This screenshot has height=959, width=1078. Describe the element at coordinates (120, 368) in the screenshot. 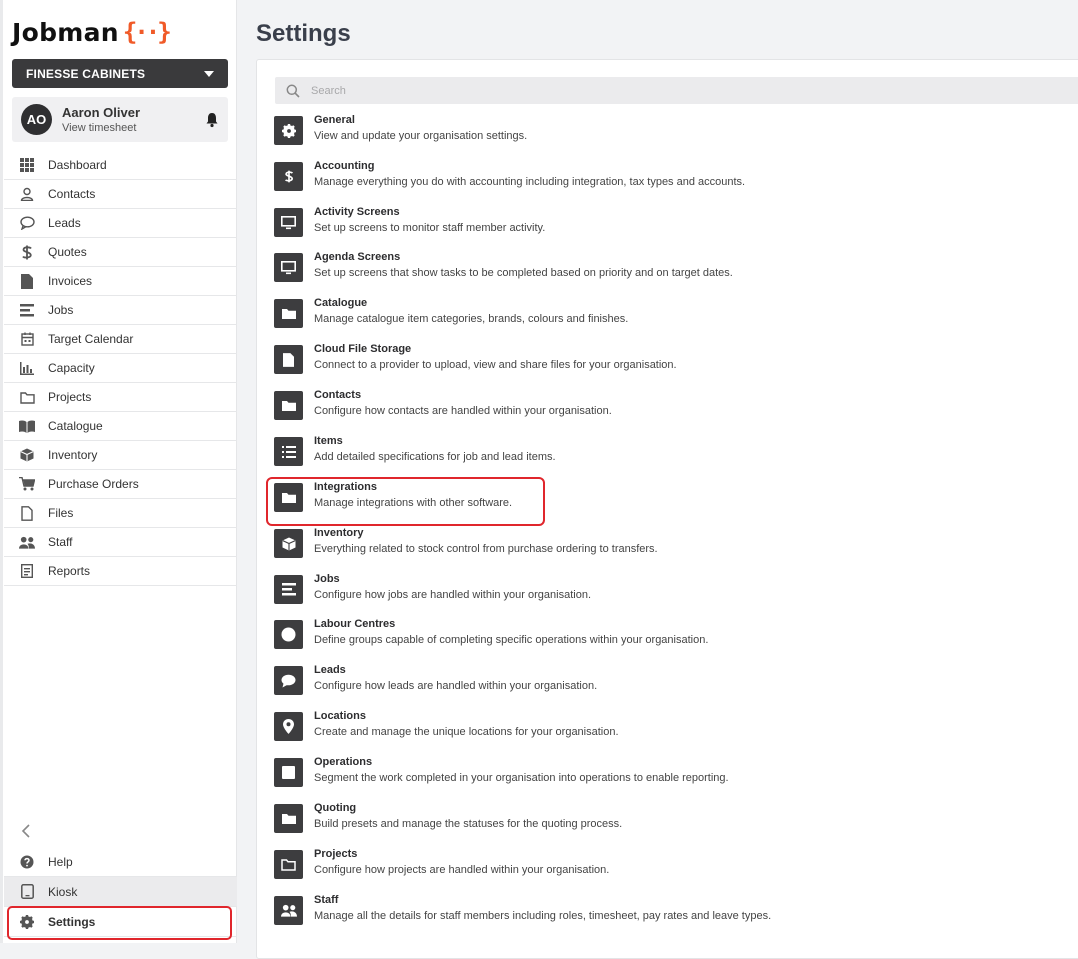

I see `nav-capacity: Capacity` at that location.